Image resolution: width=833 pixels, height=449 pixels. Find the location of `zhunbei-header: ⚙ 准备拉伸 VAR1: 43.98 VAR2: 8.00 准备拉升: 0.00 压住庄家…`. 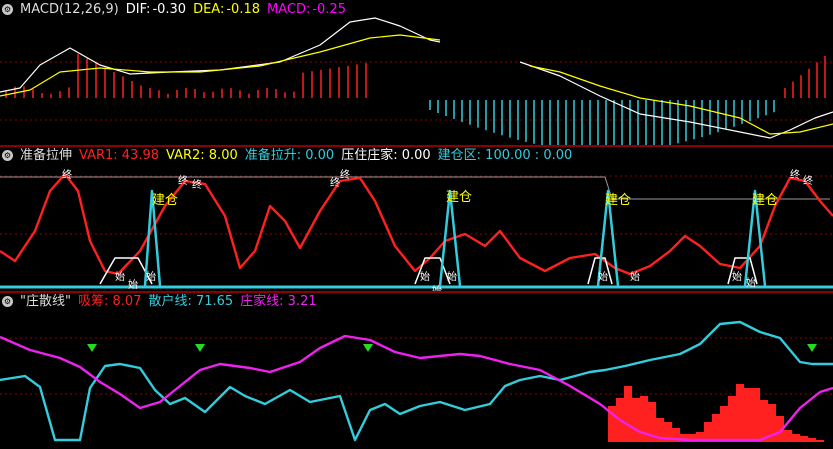

zhunbei-header: ⚙ 准备拉伸 VAR1: 43.98 VAR2: 8.00 准备拉升: 0.00 压住庄家… is located at coordinates (290, 156).